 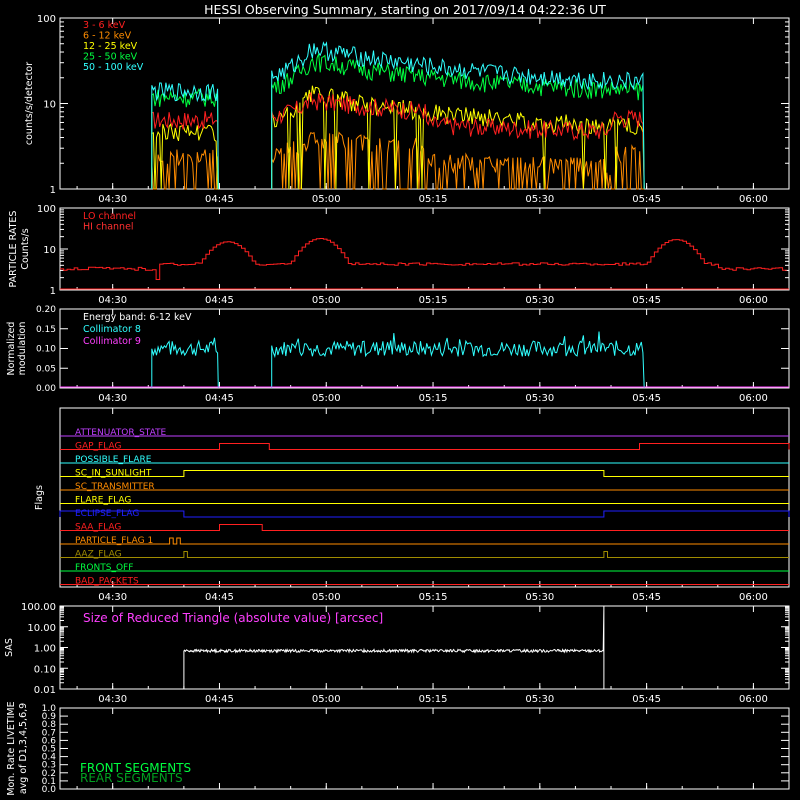 What do you see at coordinates (38, 607) in the screenshot?
I see `y-tick-label: 100.00` at bounding box center [38, 607].